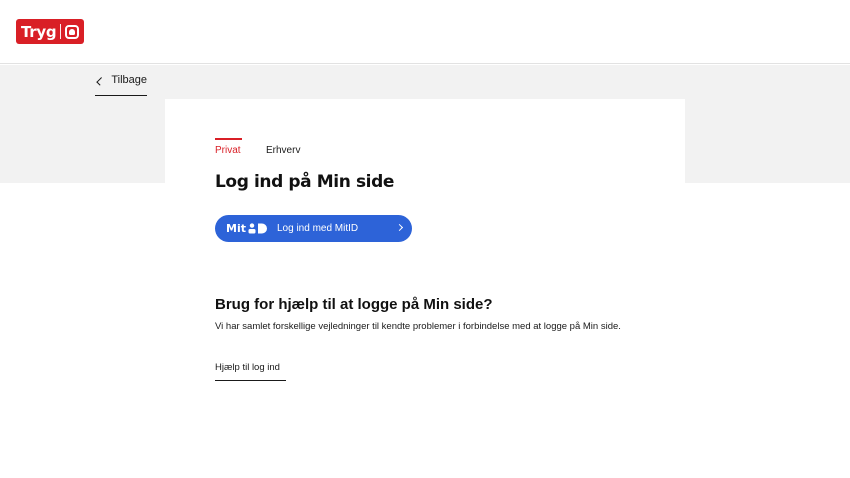  I want to click on help-heading: Brug for hjælp til at logge på Min side?, so click(354, 304).